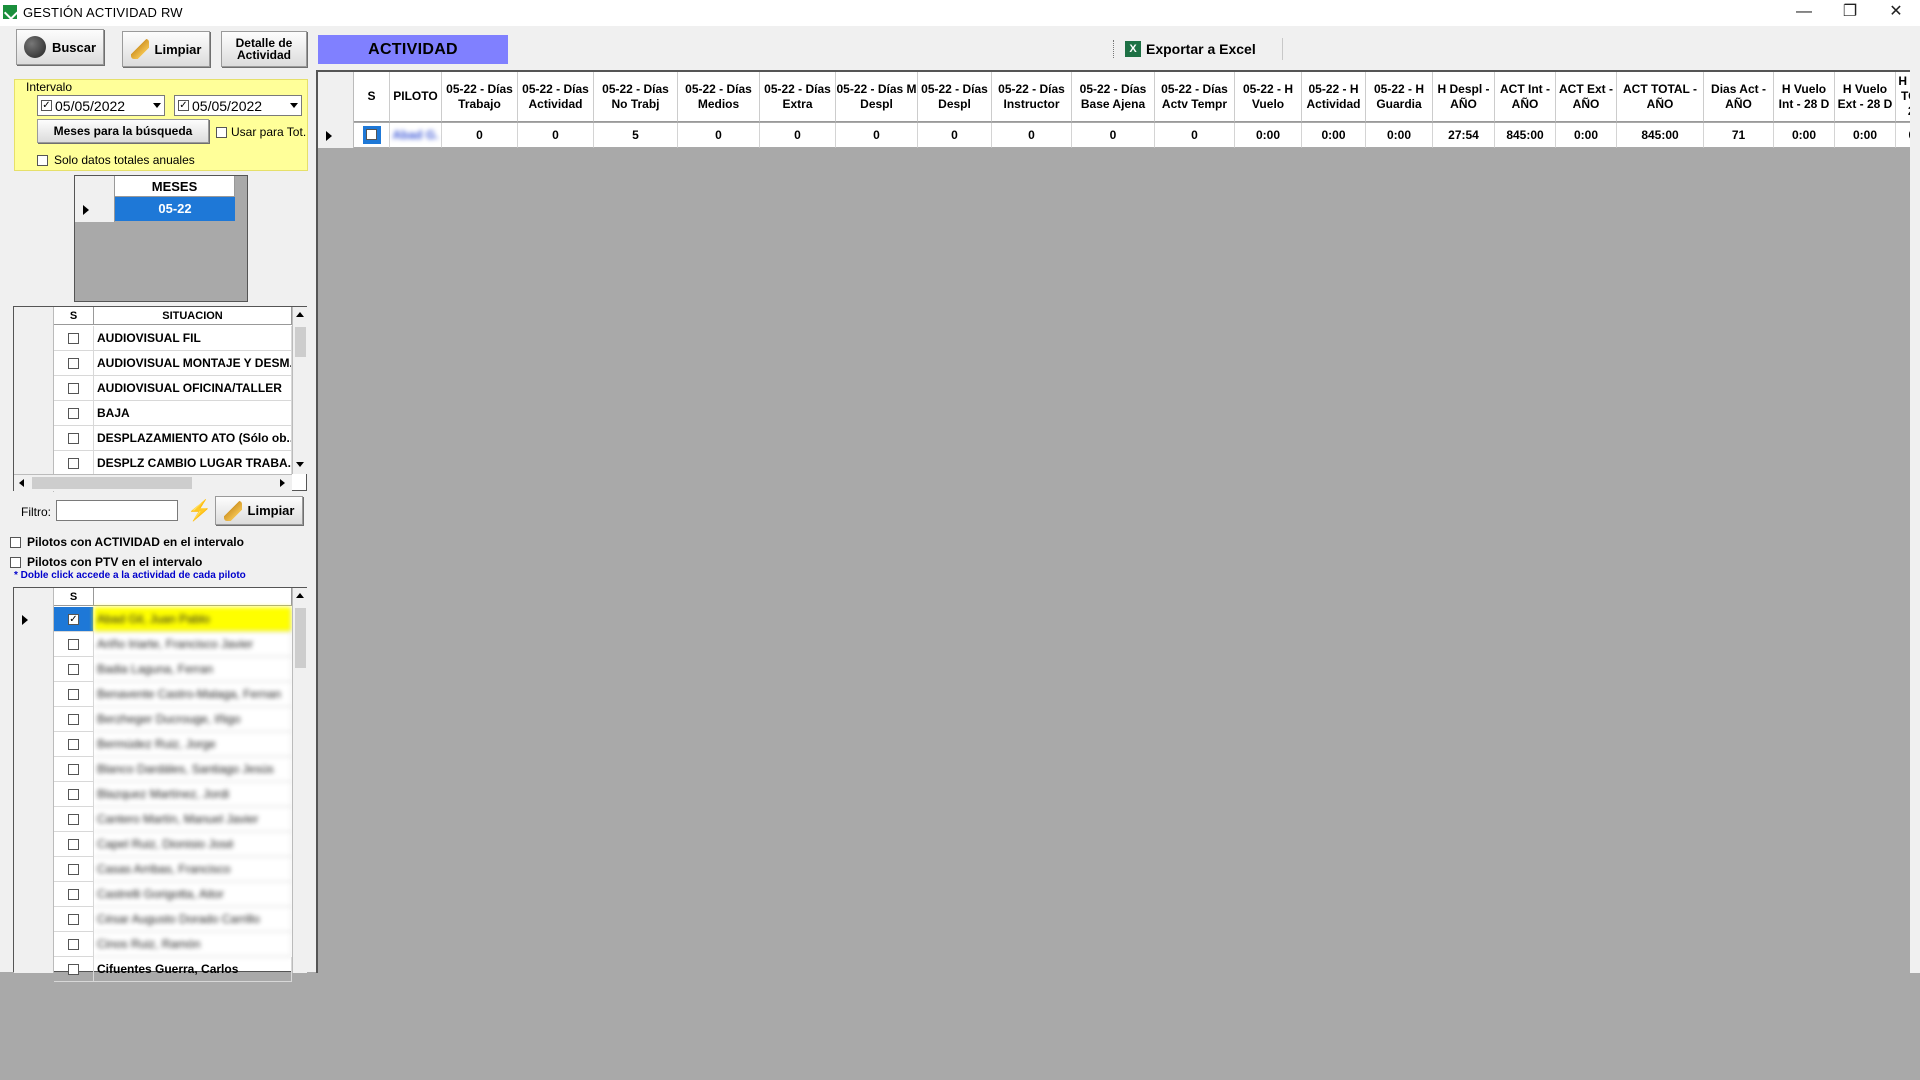 The height and width of the screenshot is (1080, 1920). Describe the element at coordinates (1525, 135) in the screenshot. I see `activity-value-cell: 845:00` at that location.